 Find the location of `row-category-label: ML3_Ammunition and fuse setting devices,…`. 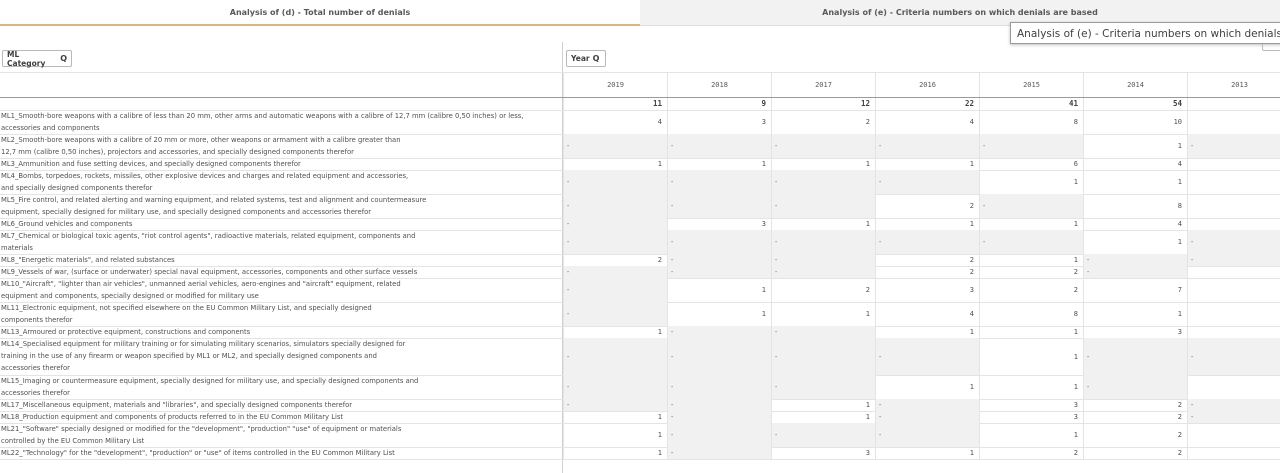

row-category-label: ML3_Ammunition and fuse setting devices,… is located at coordinates (276, 164).